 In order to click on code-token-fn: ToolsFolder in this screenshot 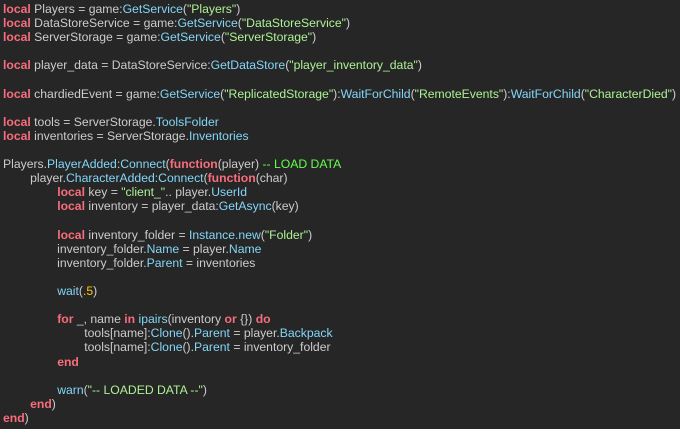, I will do `click(187, 121)`.